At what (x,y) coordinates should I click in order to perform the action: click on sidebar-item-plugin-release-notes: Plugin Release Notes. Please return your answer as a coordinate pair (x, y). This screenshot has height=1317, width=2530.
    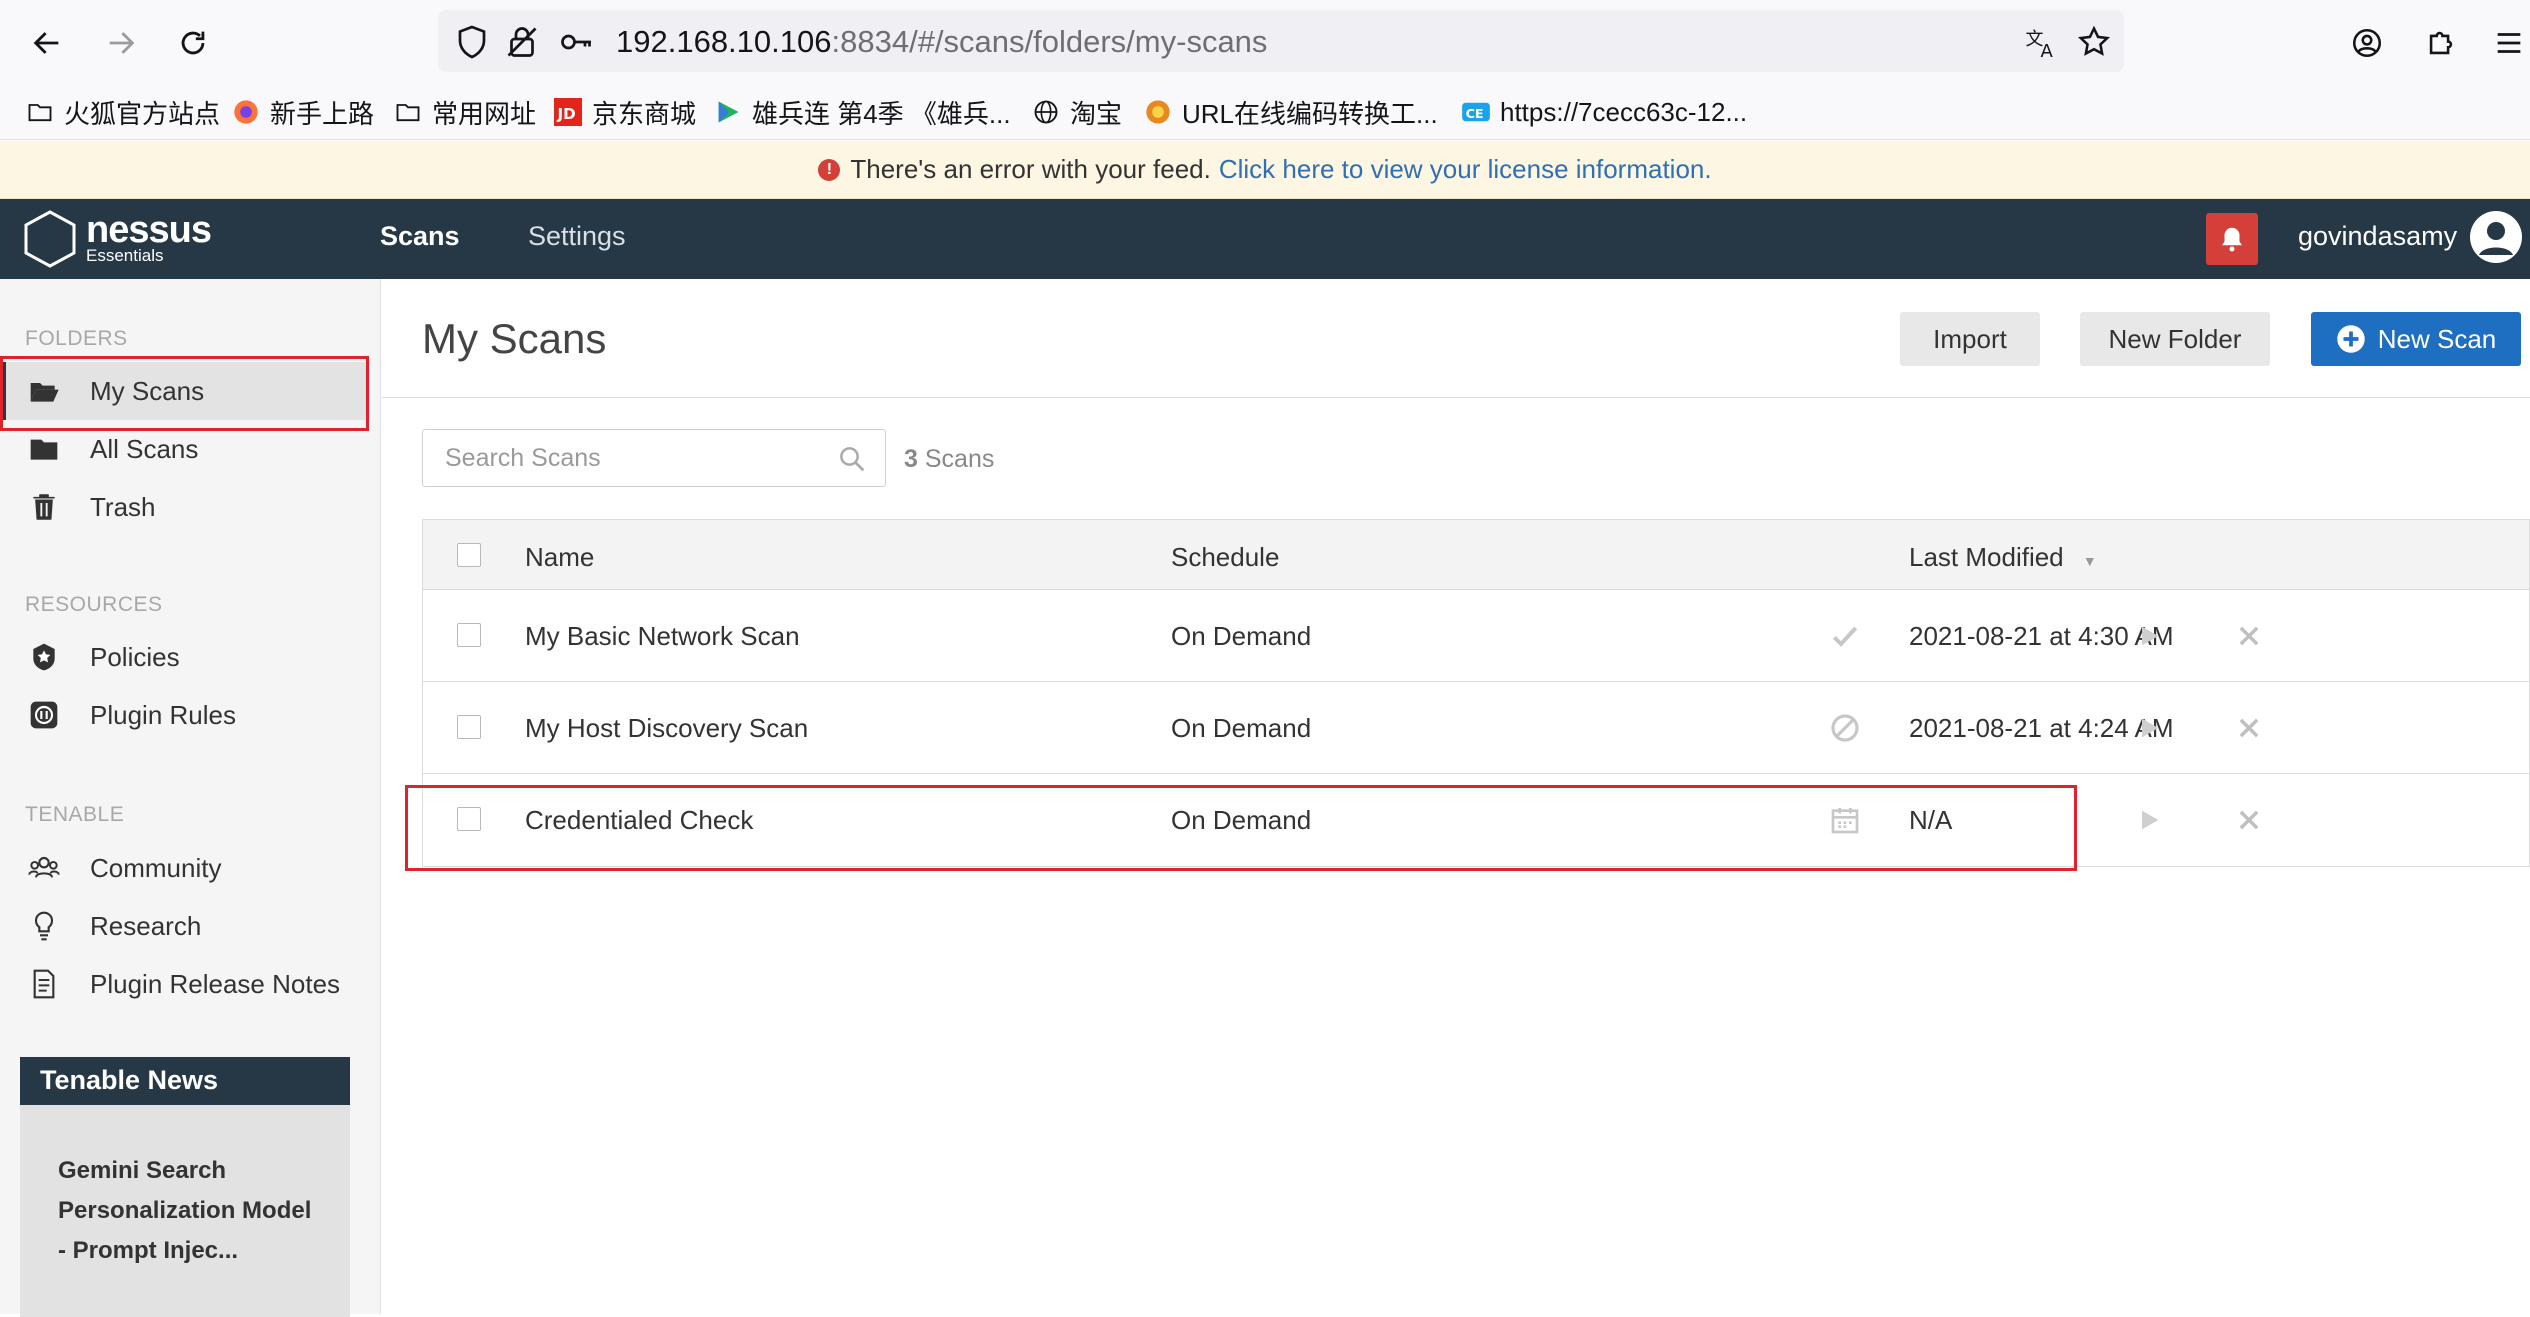
    Looking at the image, I should click on (185, 984).